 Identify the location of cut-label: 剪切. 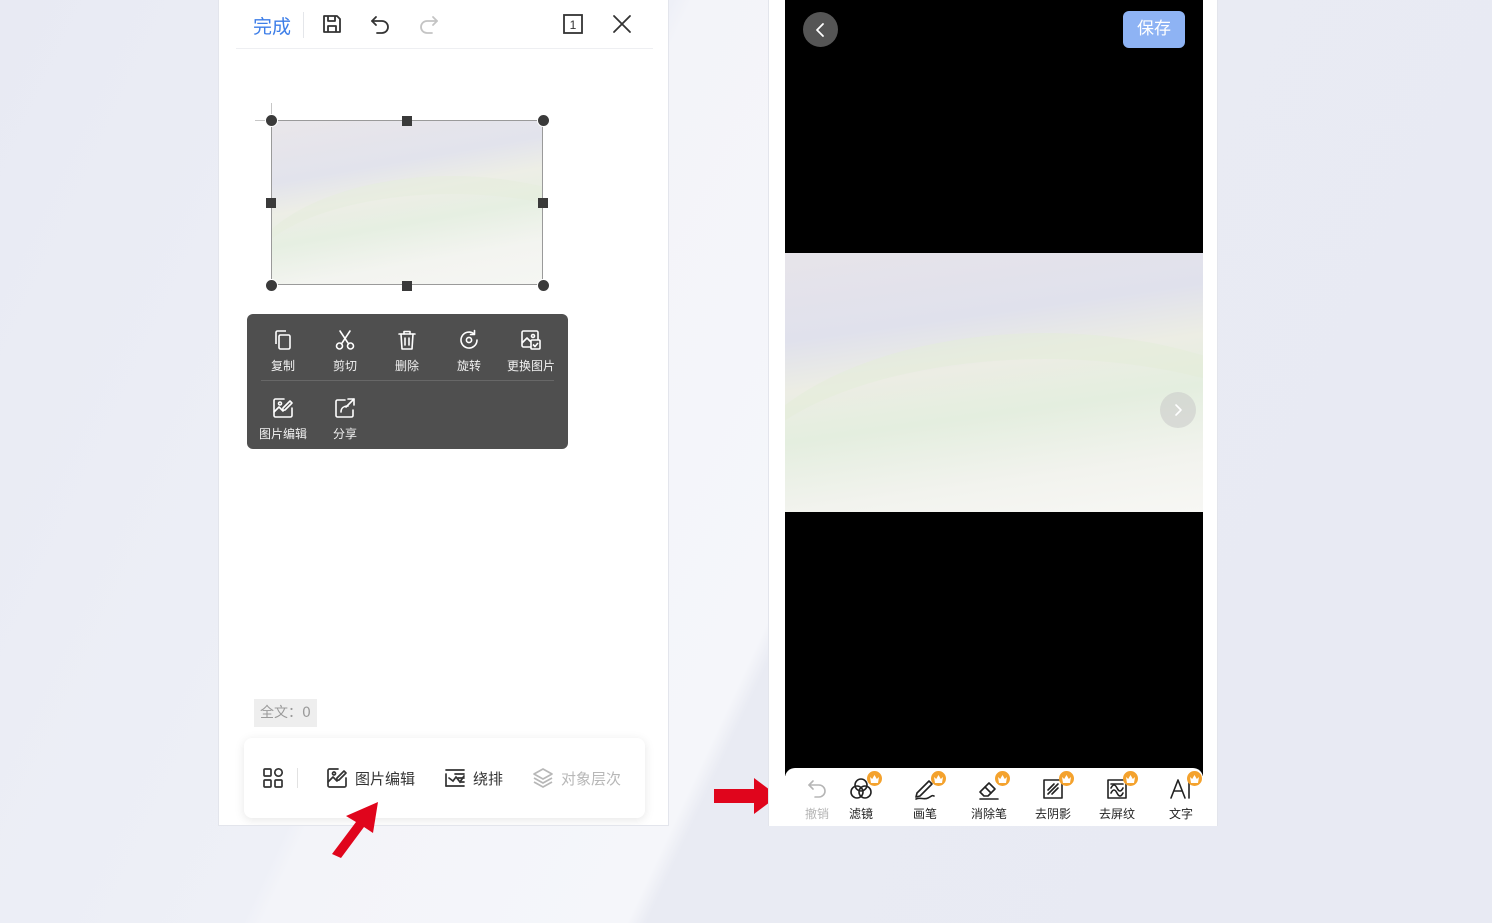
(344, 366).